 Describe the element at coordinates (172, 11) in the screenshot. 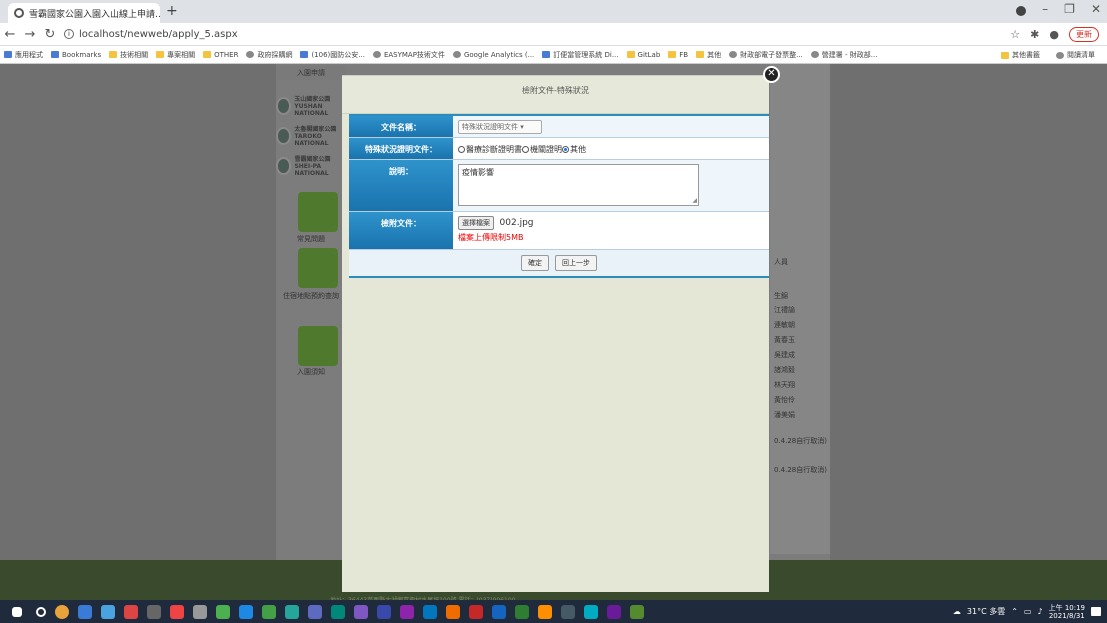

I see `new-tab-button: +` at that location.